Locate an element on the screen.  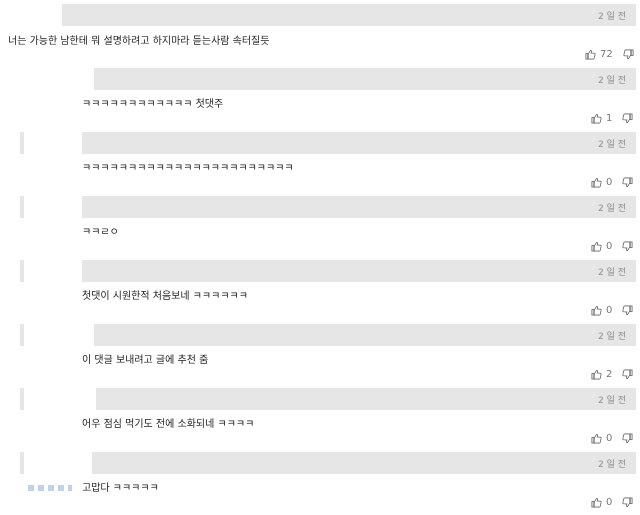
blurred-username is located at coordinates (50, 488).